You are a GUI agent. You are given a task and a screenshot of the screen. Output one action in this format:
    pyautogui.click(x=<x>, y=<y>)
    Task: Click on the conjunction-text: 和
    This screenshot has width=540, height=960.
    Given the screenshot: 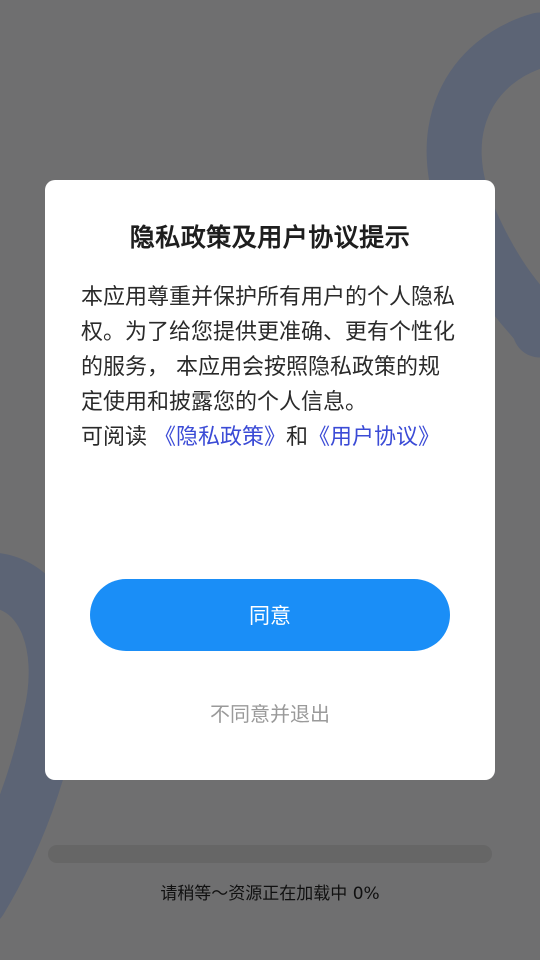 What is the action you would take?
    pyautogui.click(x=297, y=437)
    